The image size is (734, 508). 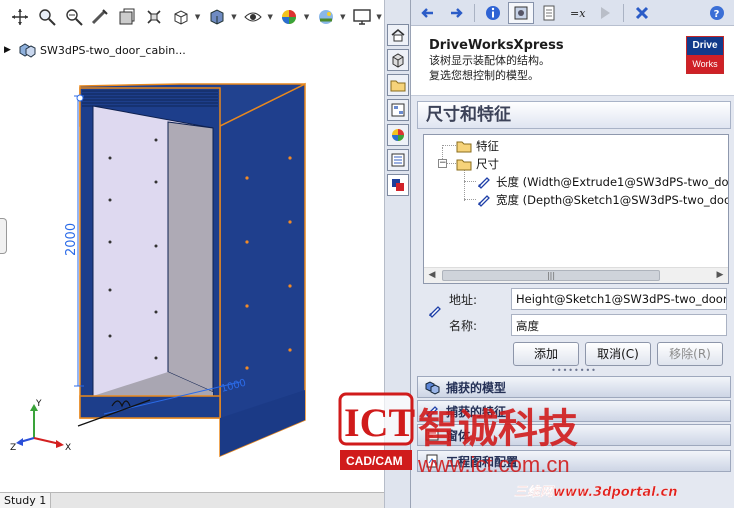 I want to click on back-icon, so click(x=427, y=12).